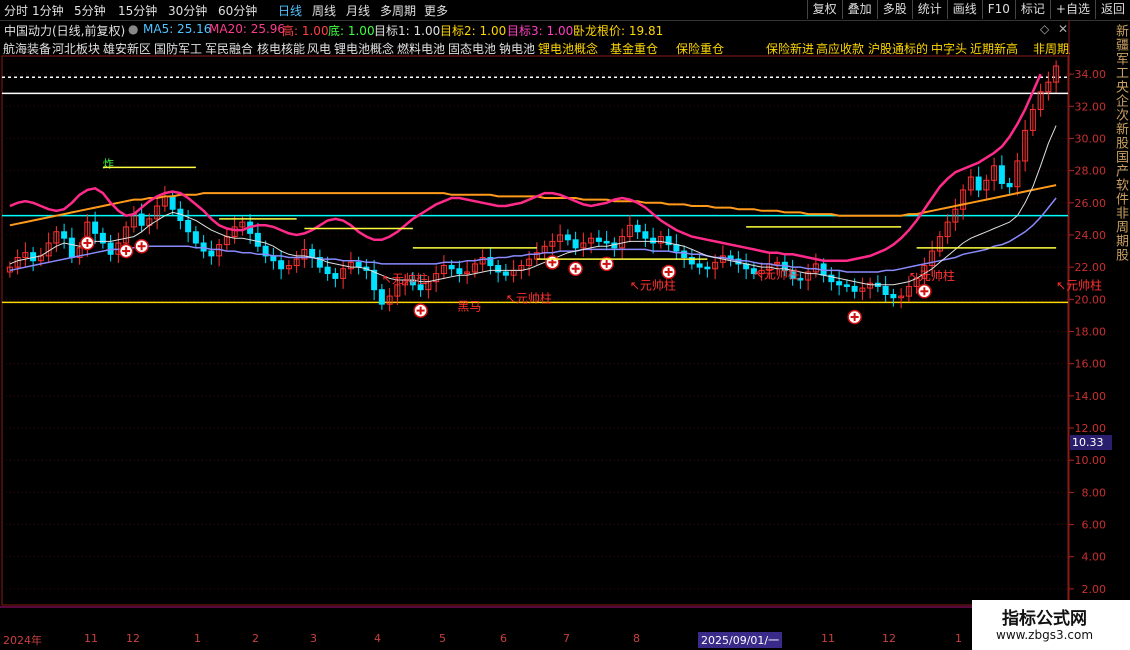 This screenshot has width=1130, height=650. Describe the element at coordinates (1091, 138) in the screenshot. I see `y-tick-label: 30.00` at that location.